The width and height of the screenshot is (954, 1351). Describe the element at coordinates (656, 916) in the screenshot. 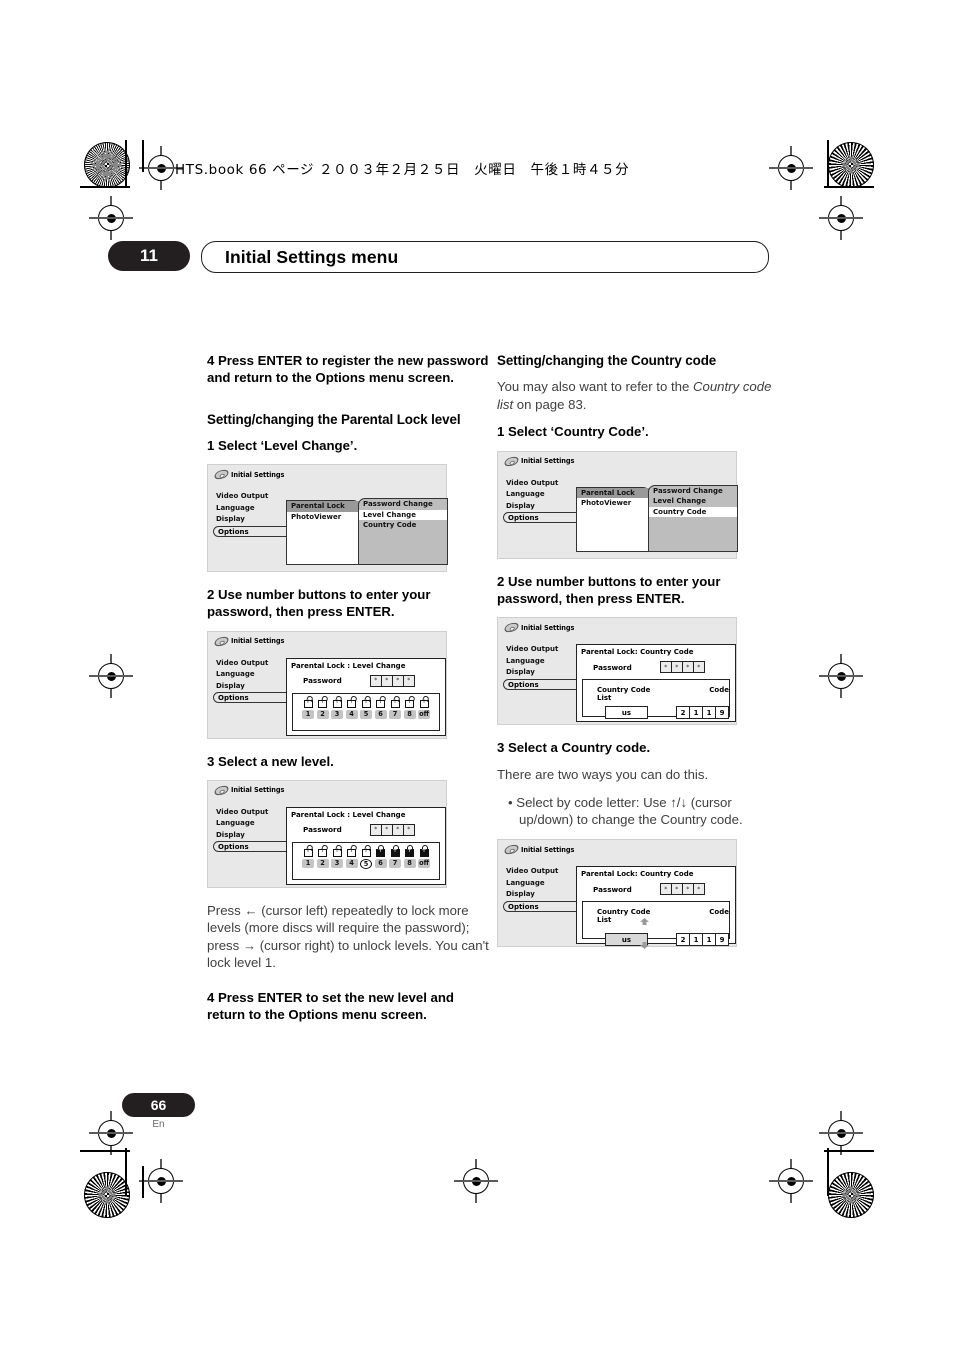

I see `osd-country-headers: Country Code List Code` at that location.